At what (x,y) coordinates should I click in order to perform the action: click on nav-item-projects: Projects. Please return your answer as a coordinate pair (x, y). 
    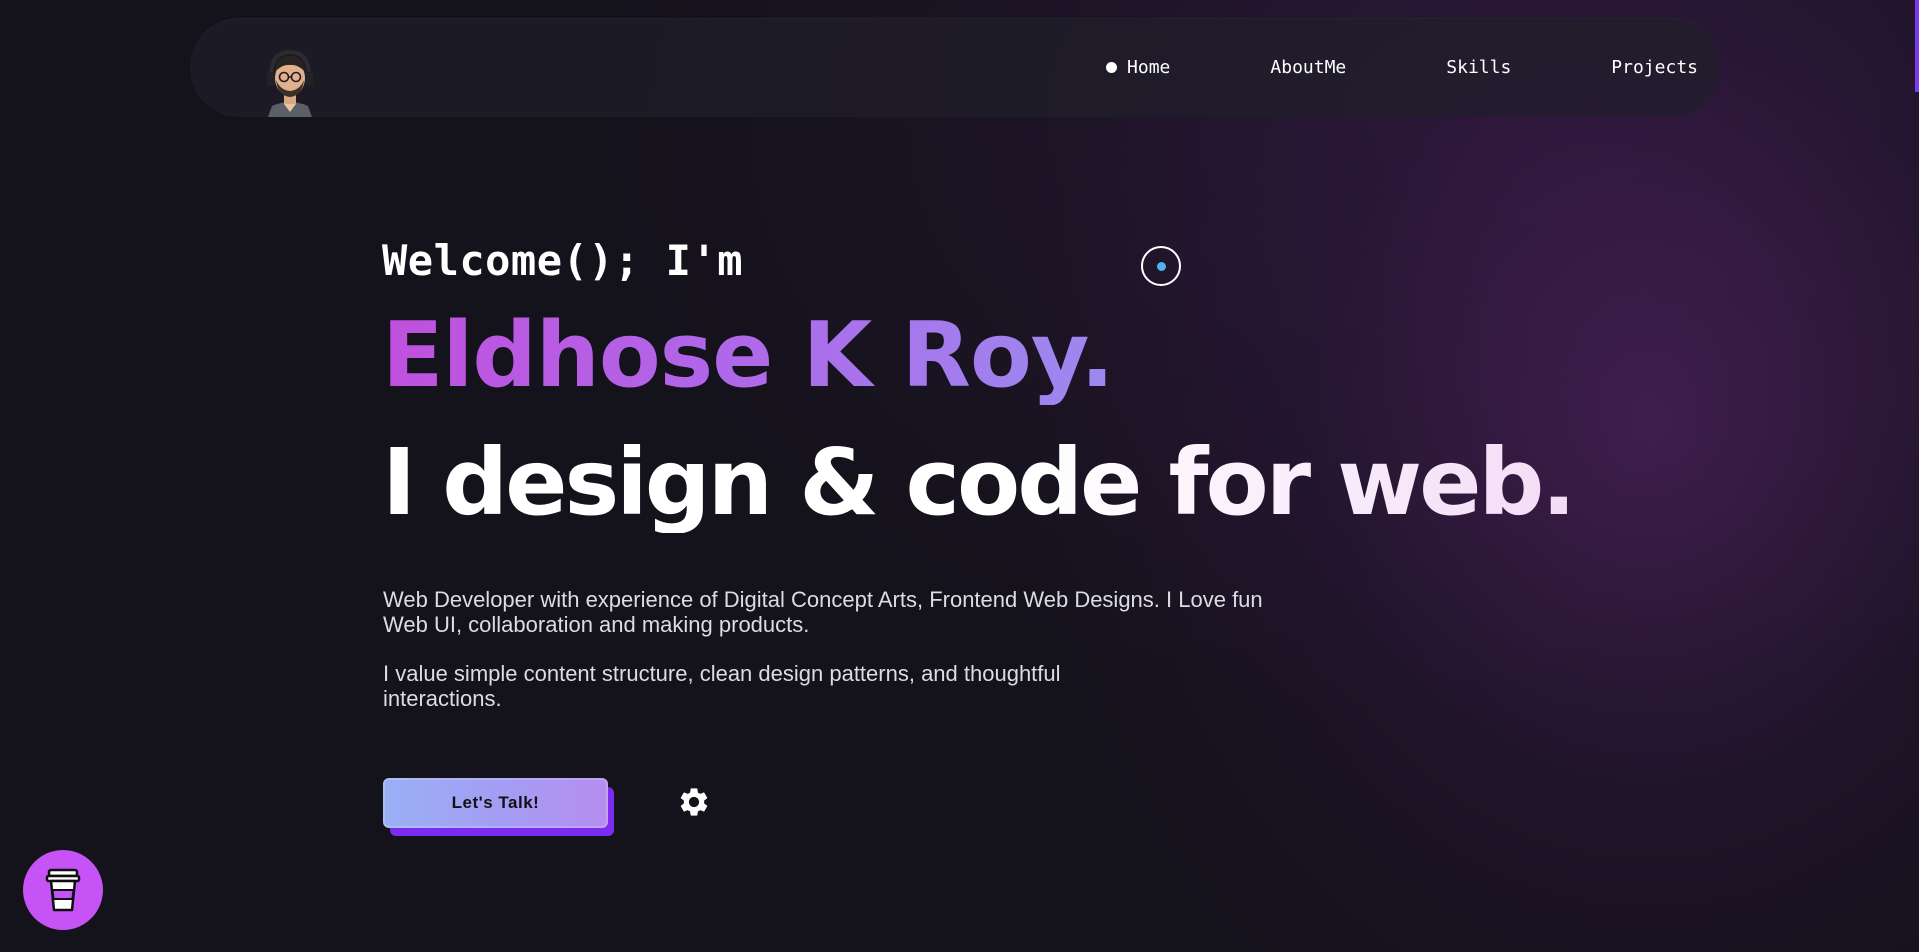
    Looking at the image, I should click on (1654, 67).